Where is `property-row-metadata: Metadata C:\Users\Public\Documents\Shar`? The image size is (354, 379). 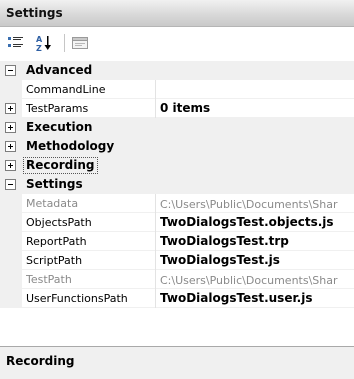 property-row-metadata: Metadata C:\Users\Public\Documents\Shar is located at coordinates (177, 203).